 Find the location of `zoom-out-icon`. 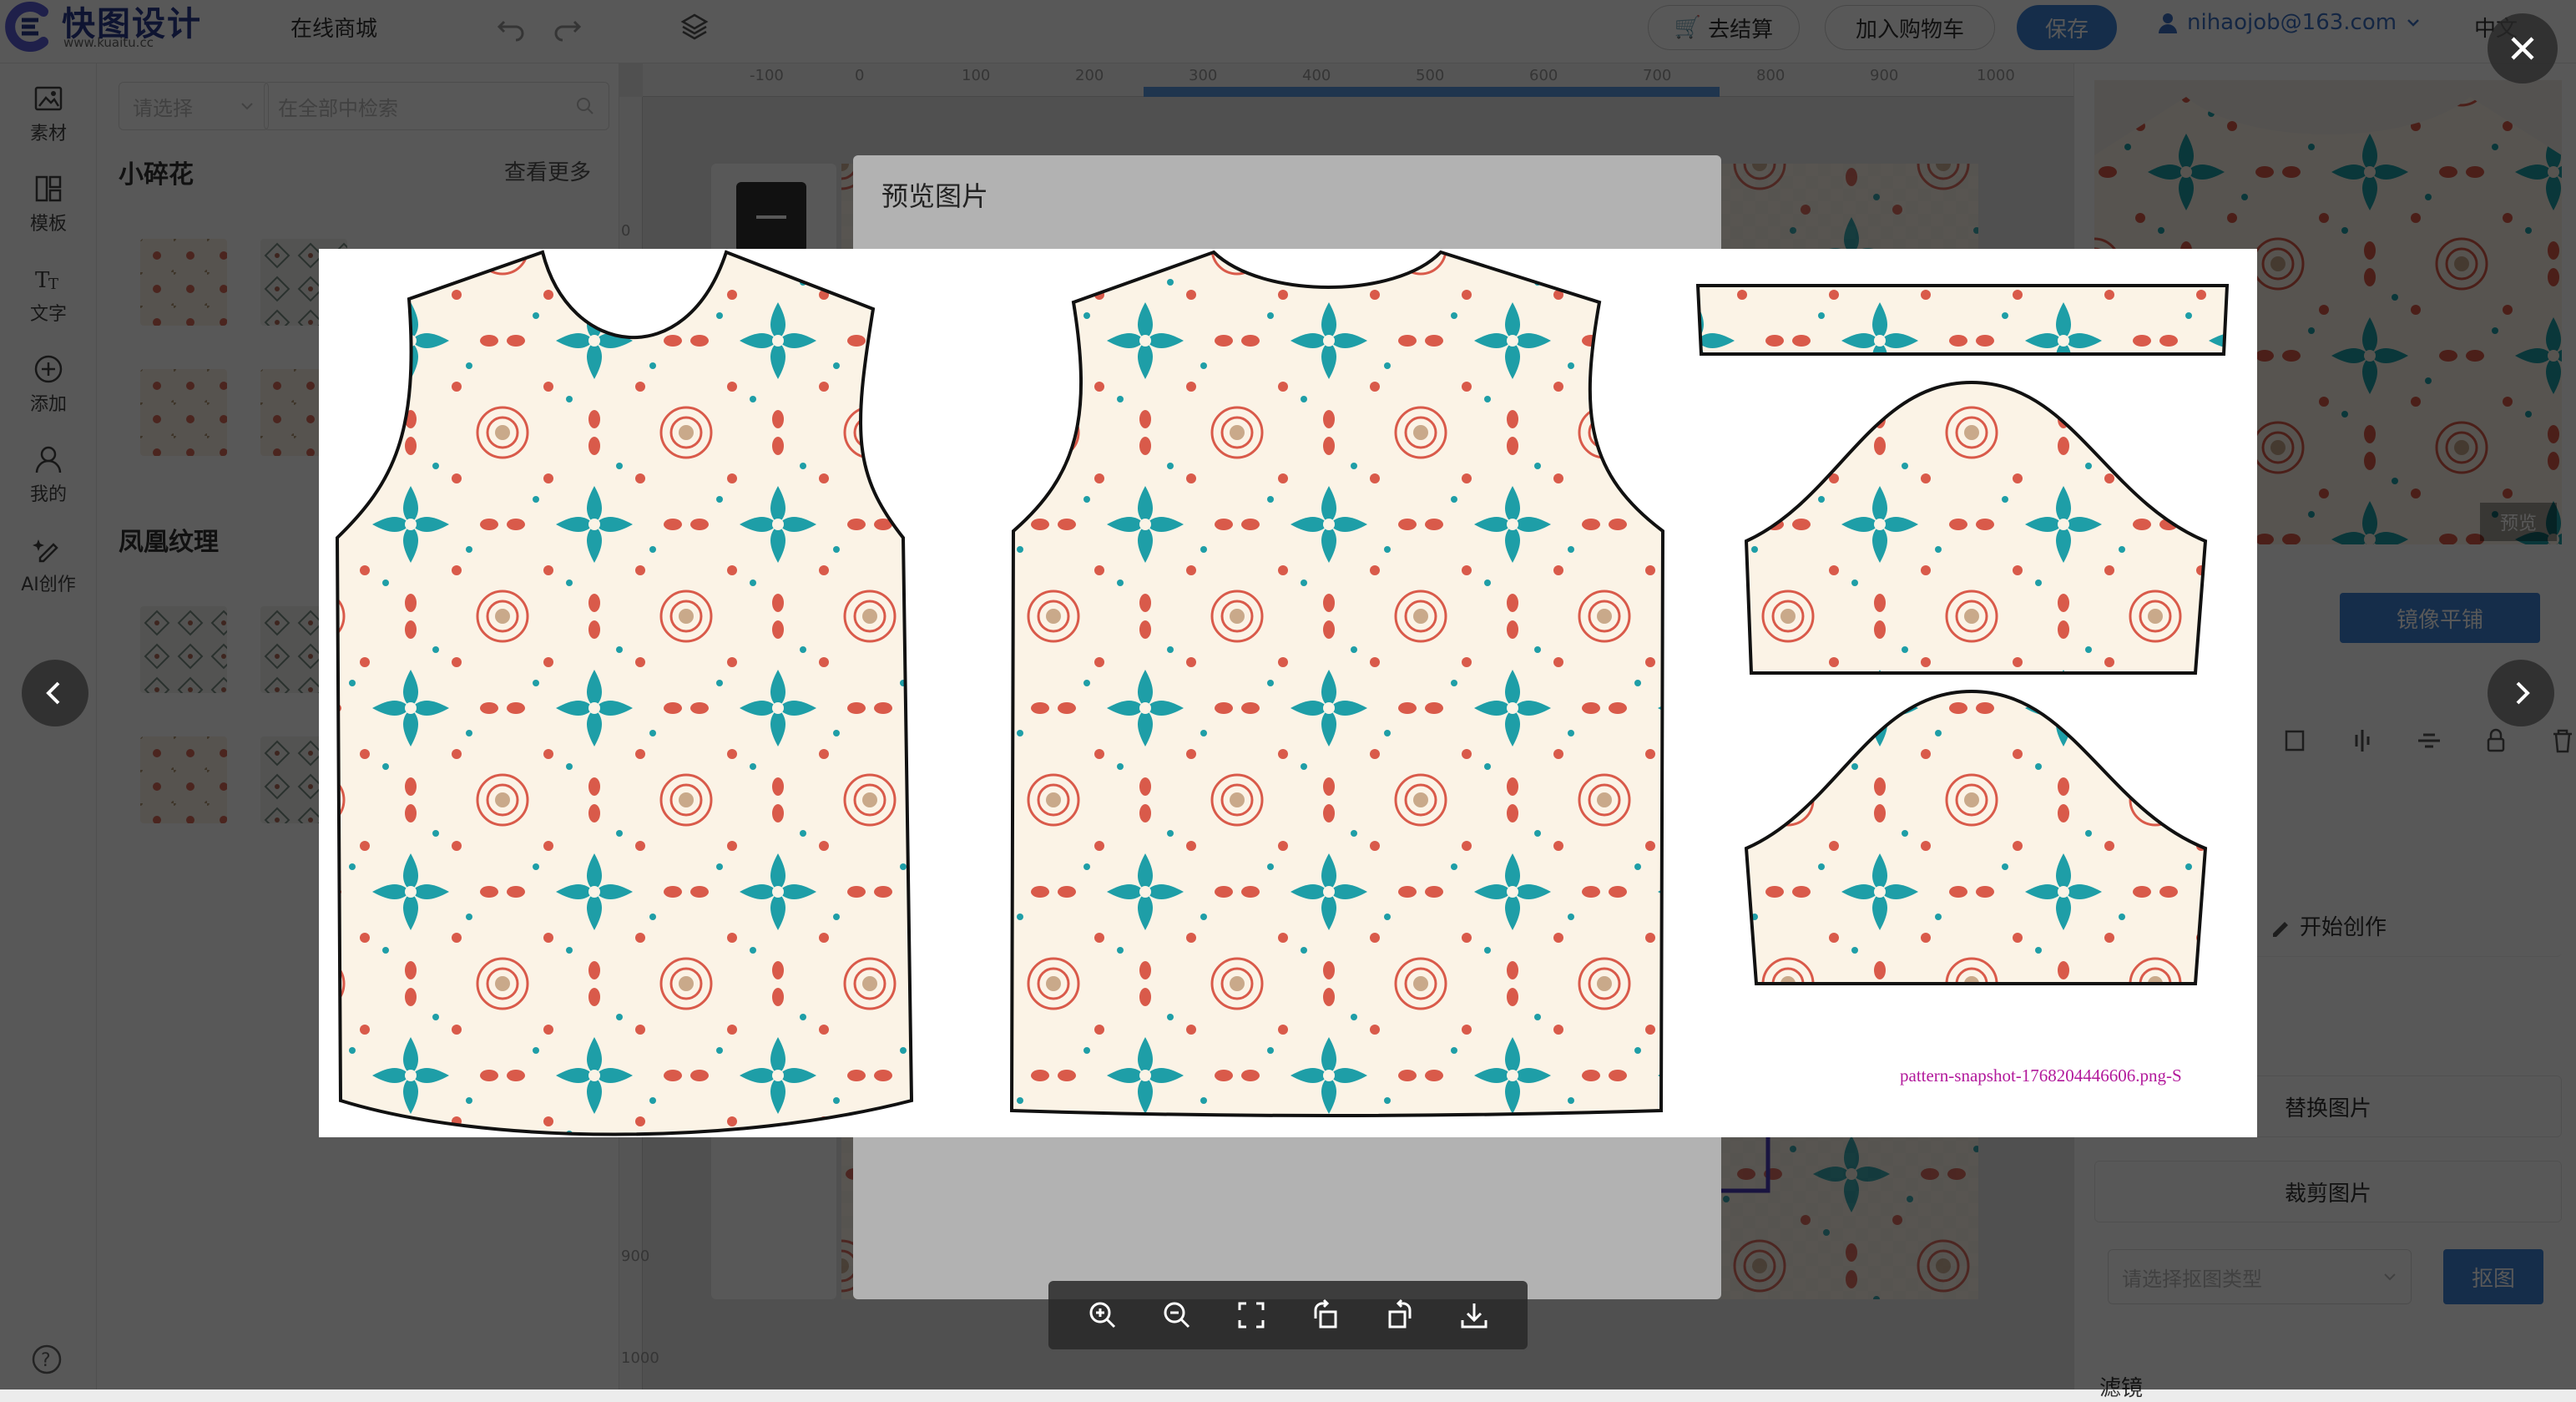

zoom-out-icon is located at coordinates (1177, 1315).